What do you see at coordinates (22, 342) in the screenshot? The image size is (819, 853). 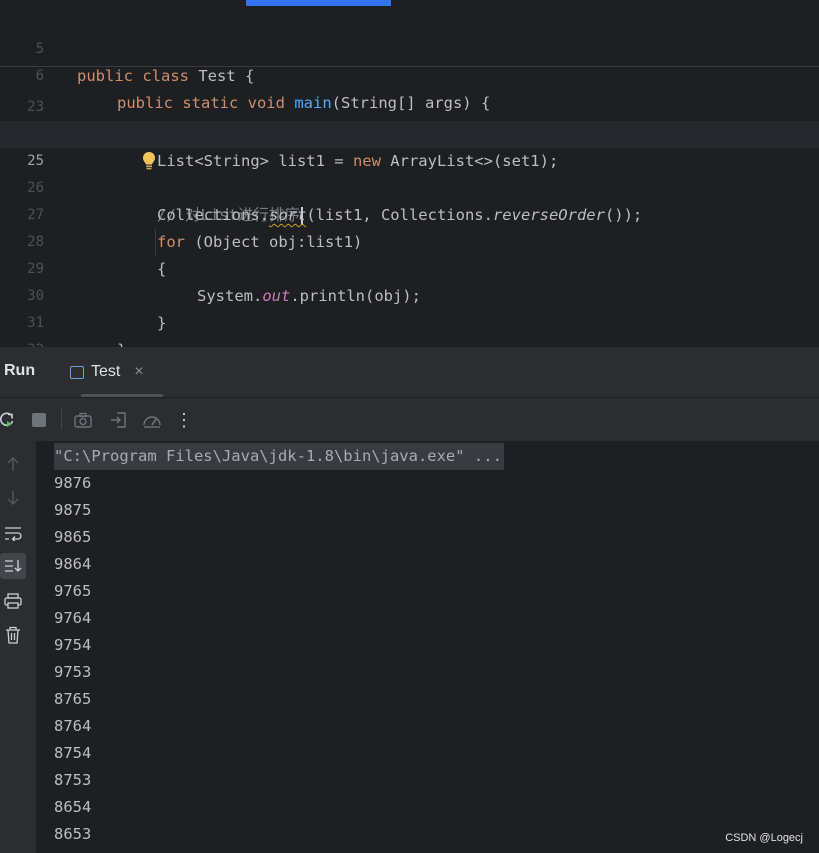 I see `line-number: 32` at bounding box center [22, 342].